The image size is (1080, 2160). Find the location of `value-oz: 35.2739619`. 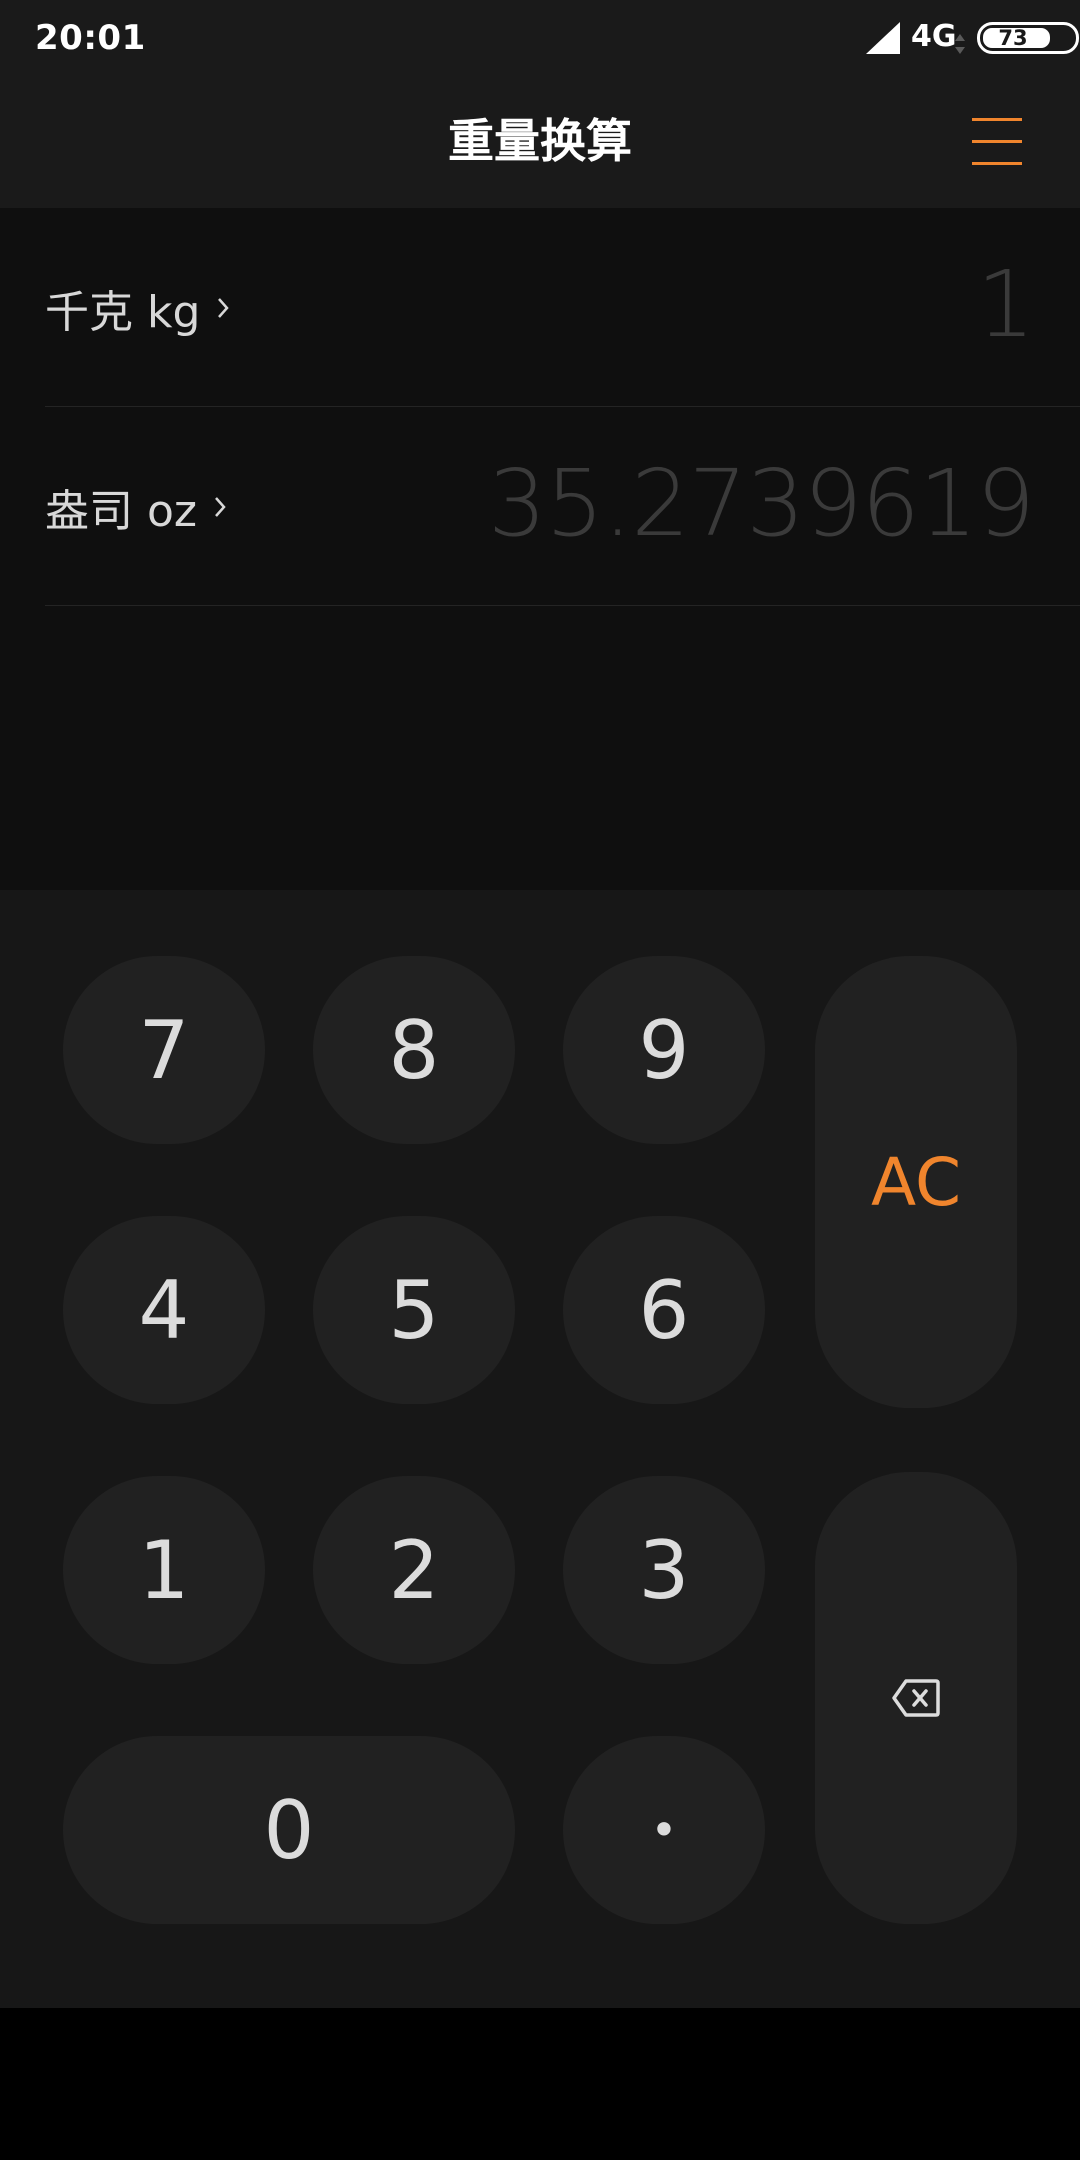

value-oz: 35.2739619 is located at coordinates (761, 503).